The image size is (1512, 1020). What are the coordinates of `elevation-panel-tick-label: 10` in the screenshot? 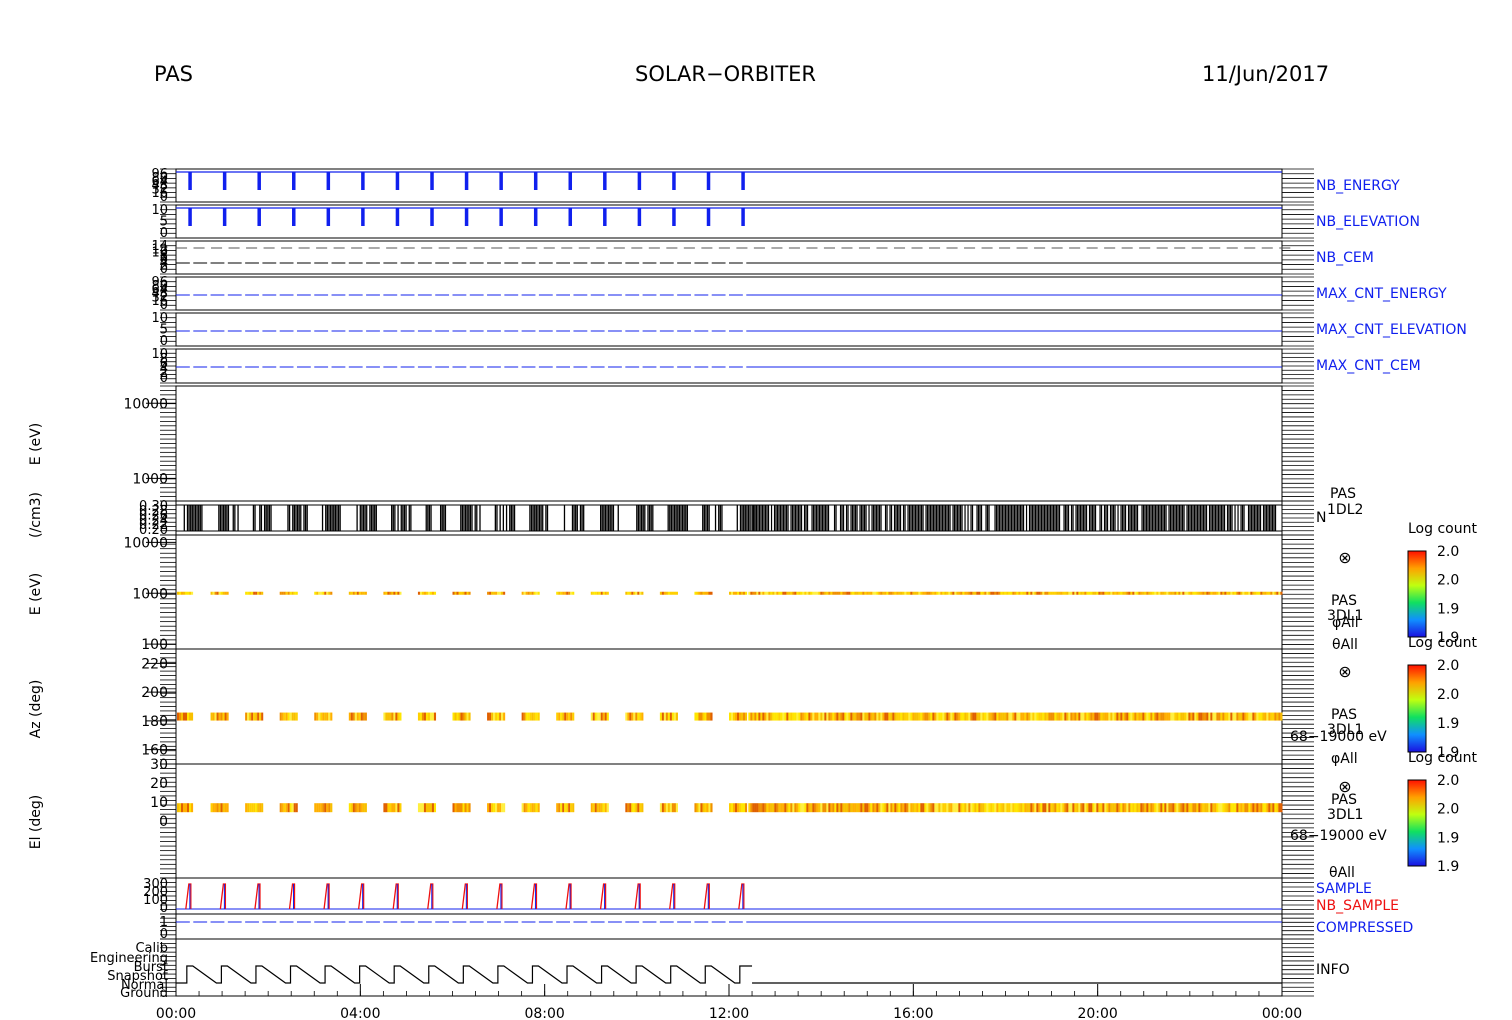 It's located at (159, 803).